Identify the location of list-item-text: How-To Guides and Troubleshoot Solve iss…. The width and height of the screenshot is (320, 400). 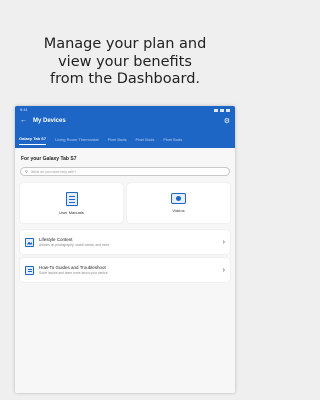
(131, 270).